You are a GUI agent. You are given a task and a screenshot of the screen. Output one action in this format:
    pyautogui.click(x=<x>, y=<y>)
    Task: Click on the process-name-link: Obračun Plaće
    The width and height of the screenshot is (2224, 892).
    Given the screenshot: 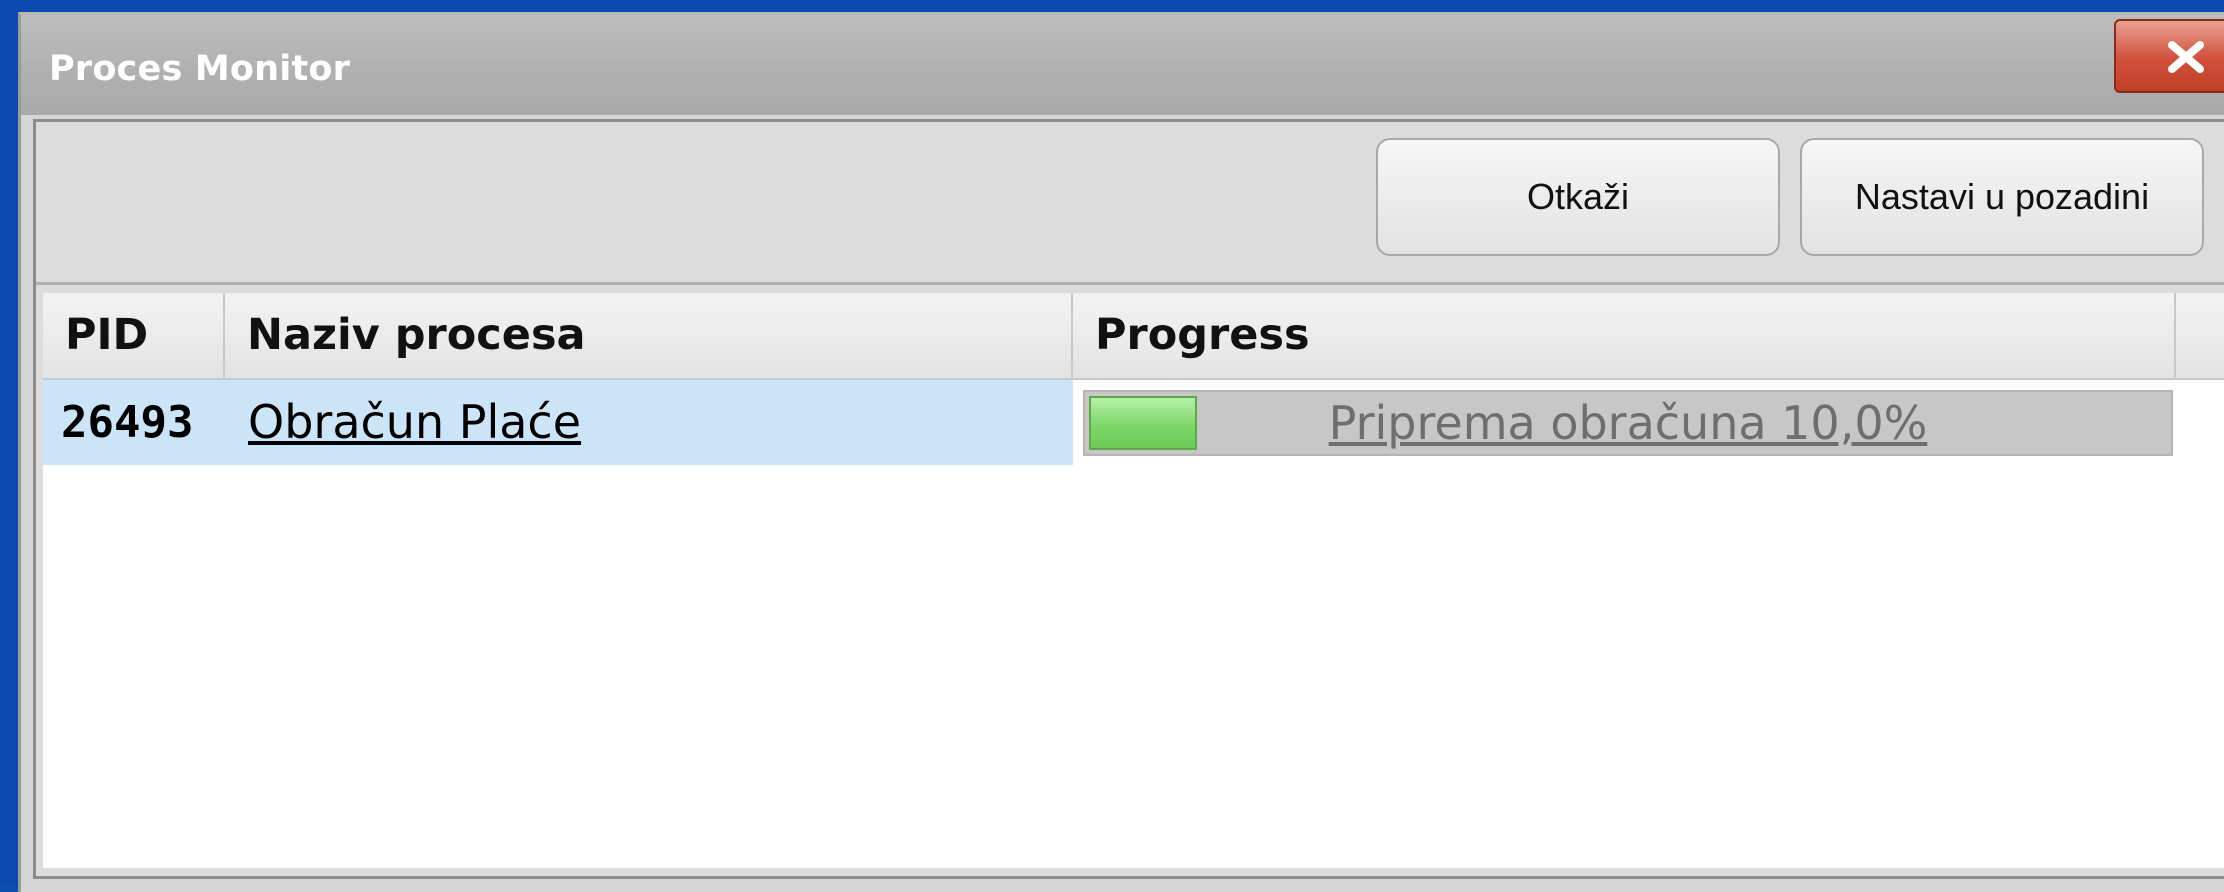 What is the action you would take?
    pyautogui.click(x=414, y=422)
    